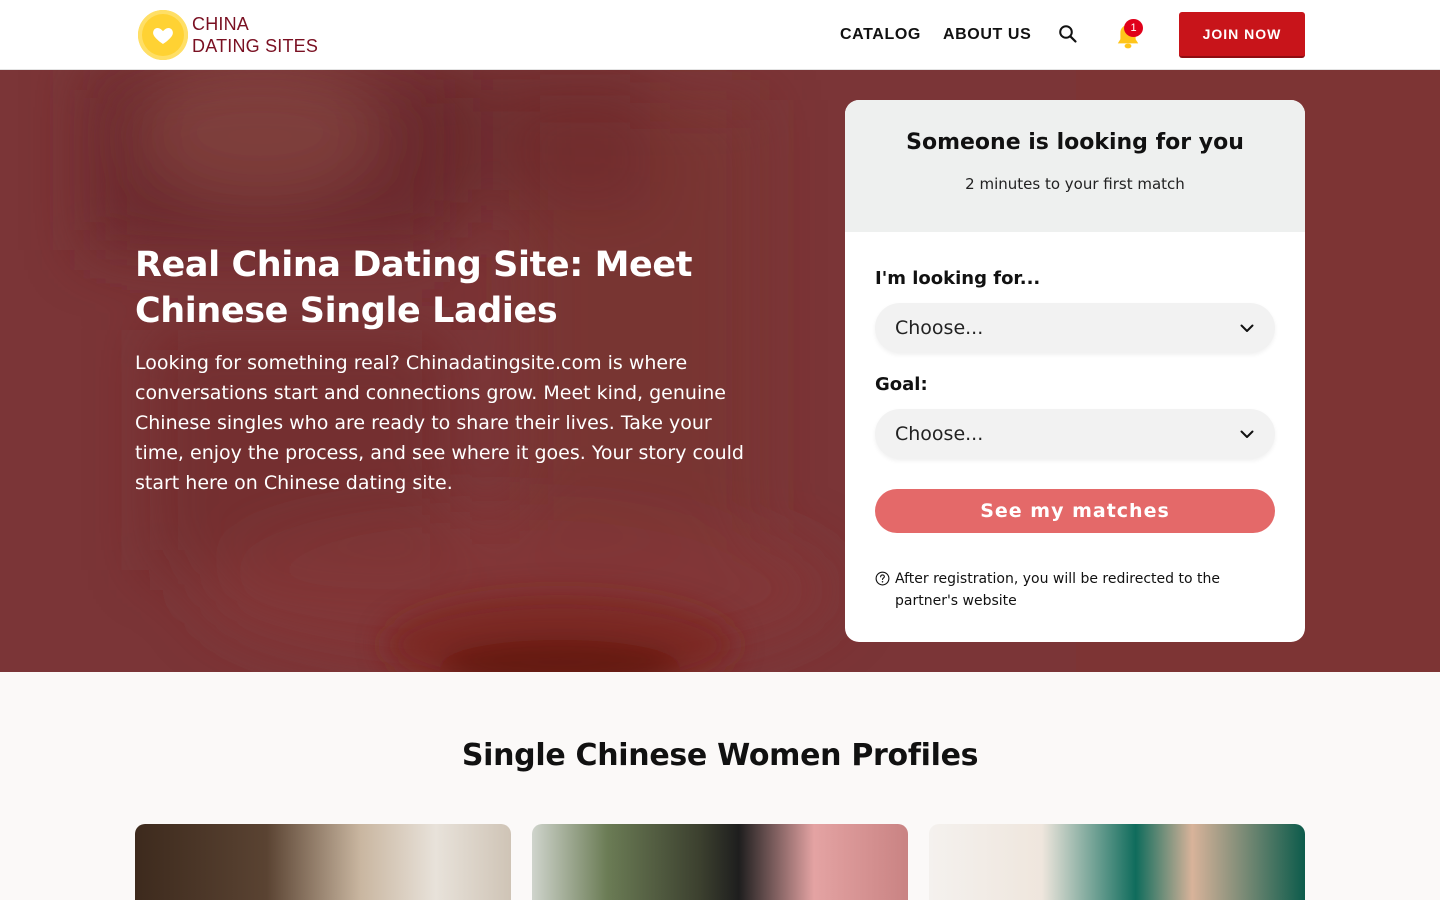  Describe the element at coordinates (1242, 35) in the screenshot. I see `join-now-button: JOIN NOW` at that location.